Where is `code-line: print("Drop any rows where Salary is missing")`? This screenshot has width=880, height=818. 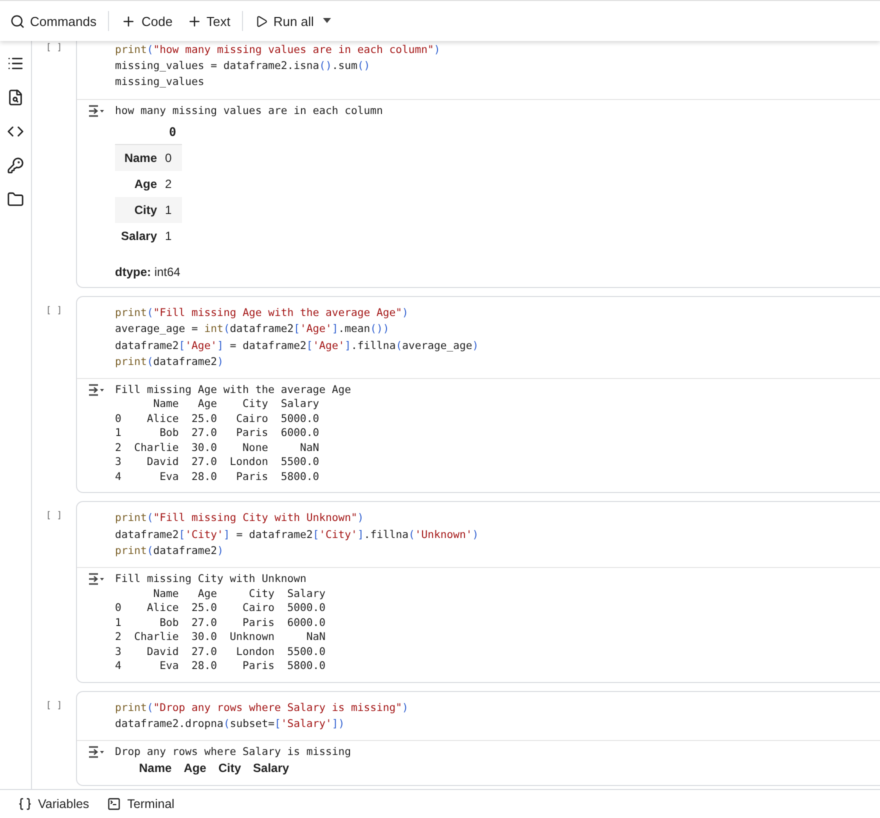 code-line: print("Drop any rows where Salary is missing") is located at coordinates (262, 708).